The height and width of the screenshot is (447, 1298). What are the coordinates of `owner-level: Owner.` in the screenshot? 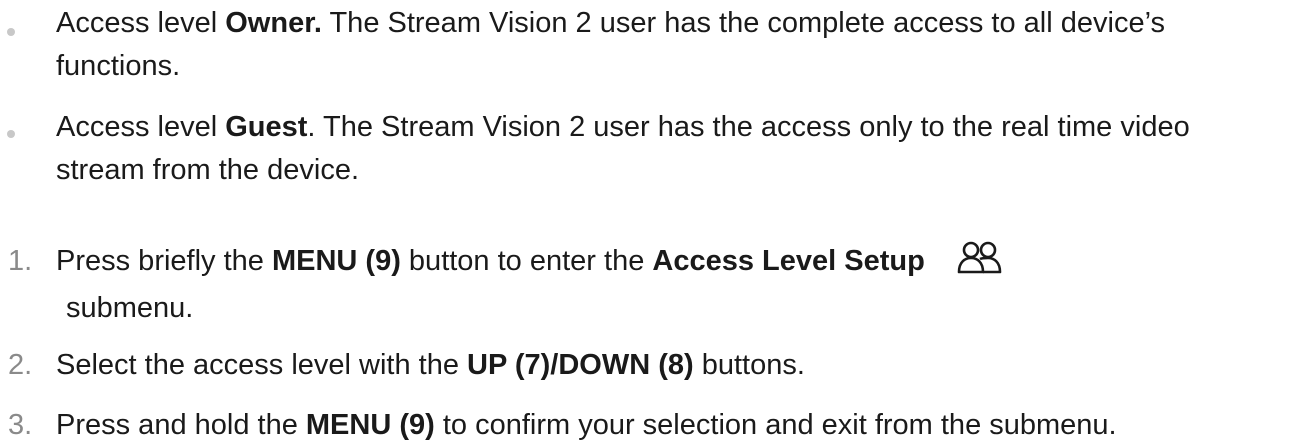 It's located at (273, 23).